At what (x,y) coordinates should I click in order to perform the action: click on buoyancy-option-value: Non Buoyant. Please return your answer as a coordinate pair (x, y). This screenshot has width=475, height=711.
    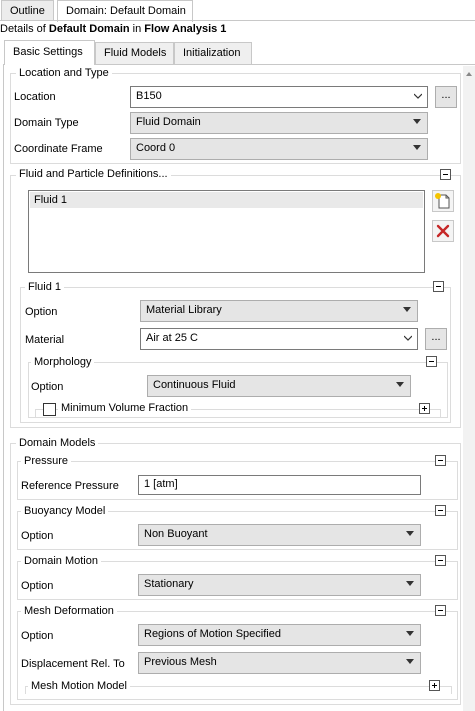
    Looking at the image, I should click on (176, 534).